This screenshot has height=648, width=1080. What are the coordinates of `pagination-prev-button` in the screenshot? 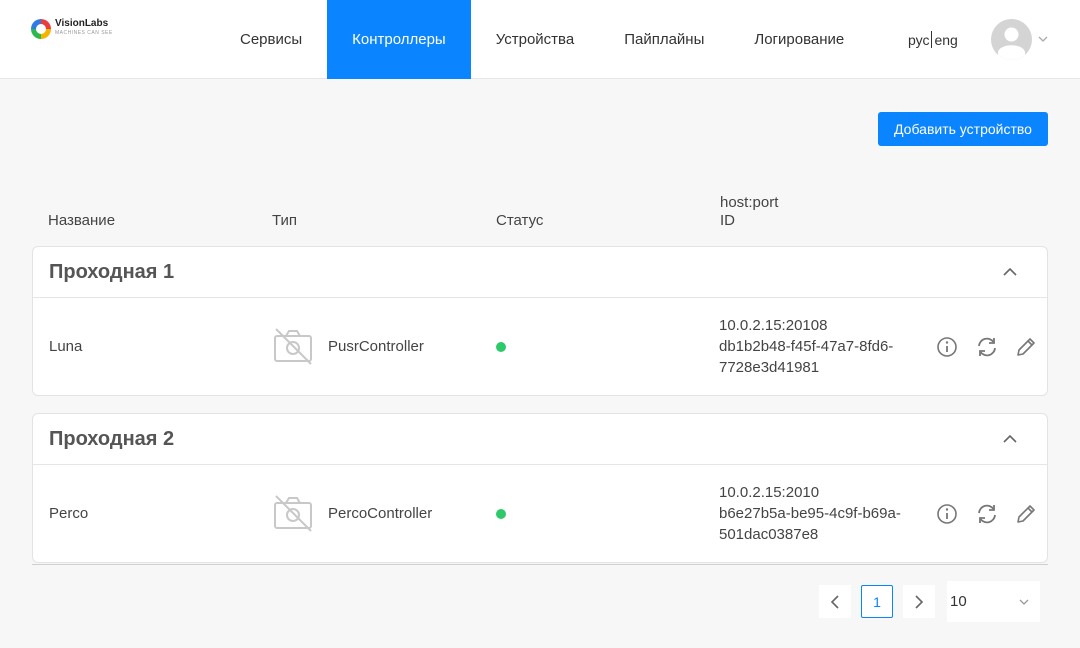 It's located at (835, 601).